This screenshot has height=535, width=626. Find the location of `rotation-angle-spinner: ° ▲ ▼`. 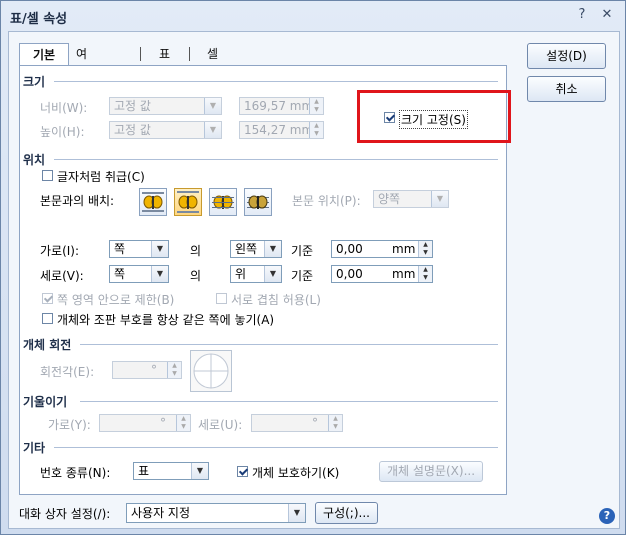

rotation-angle-spinner: ° ▲ ▼ is located at coordinates (147, 370).